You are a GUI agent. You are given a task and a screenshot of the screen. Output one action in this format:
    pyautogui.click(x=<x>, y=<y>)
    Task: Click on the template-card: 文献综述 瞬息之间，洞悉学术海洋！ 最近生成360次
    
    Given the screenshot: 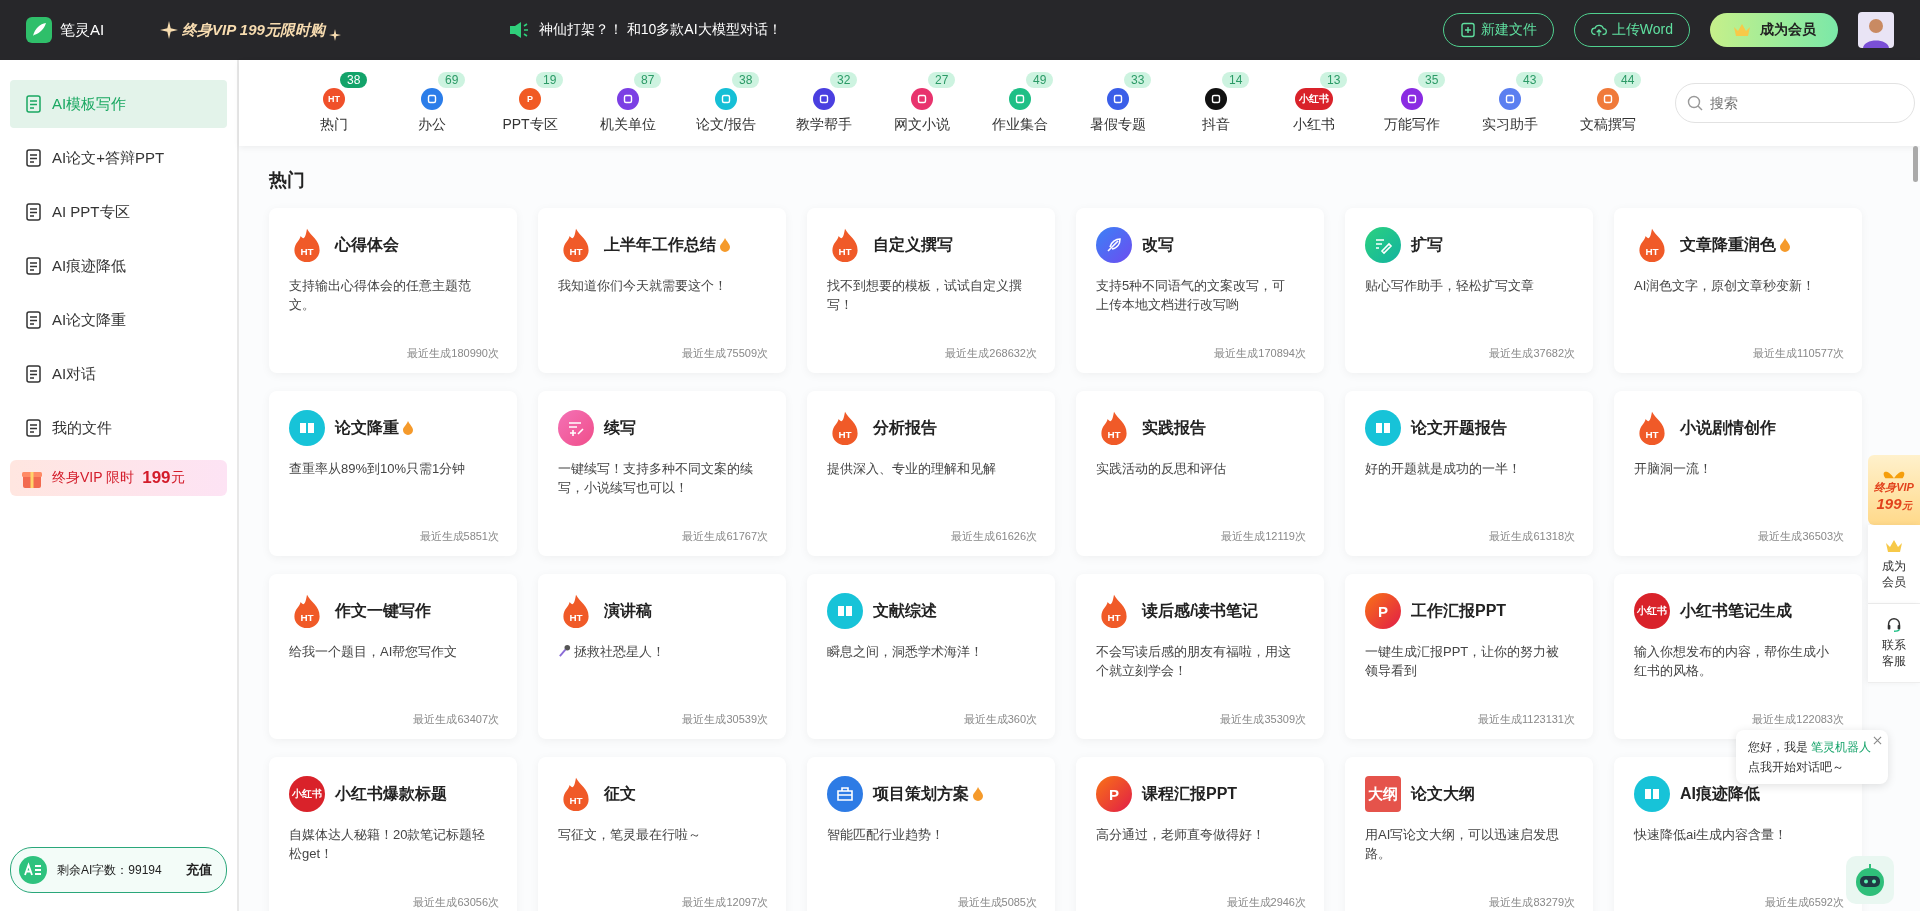 What is the action you would take?
    pyautogui.click(x=931, y=656)
    